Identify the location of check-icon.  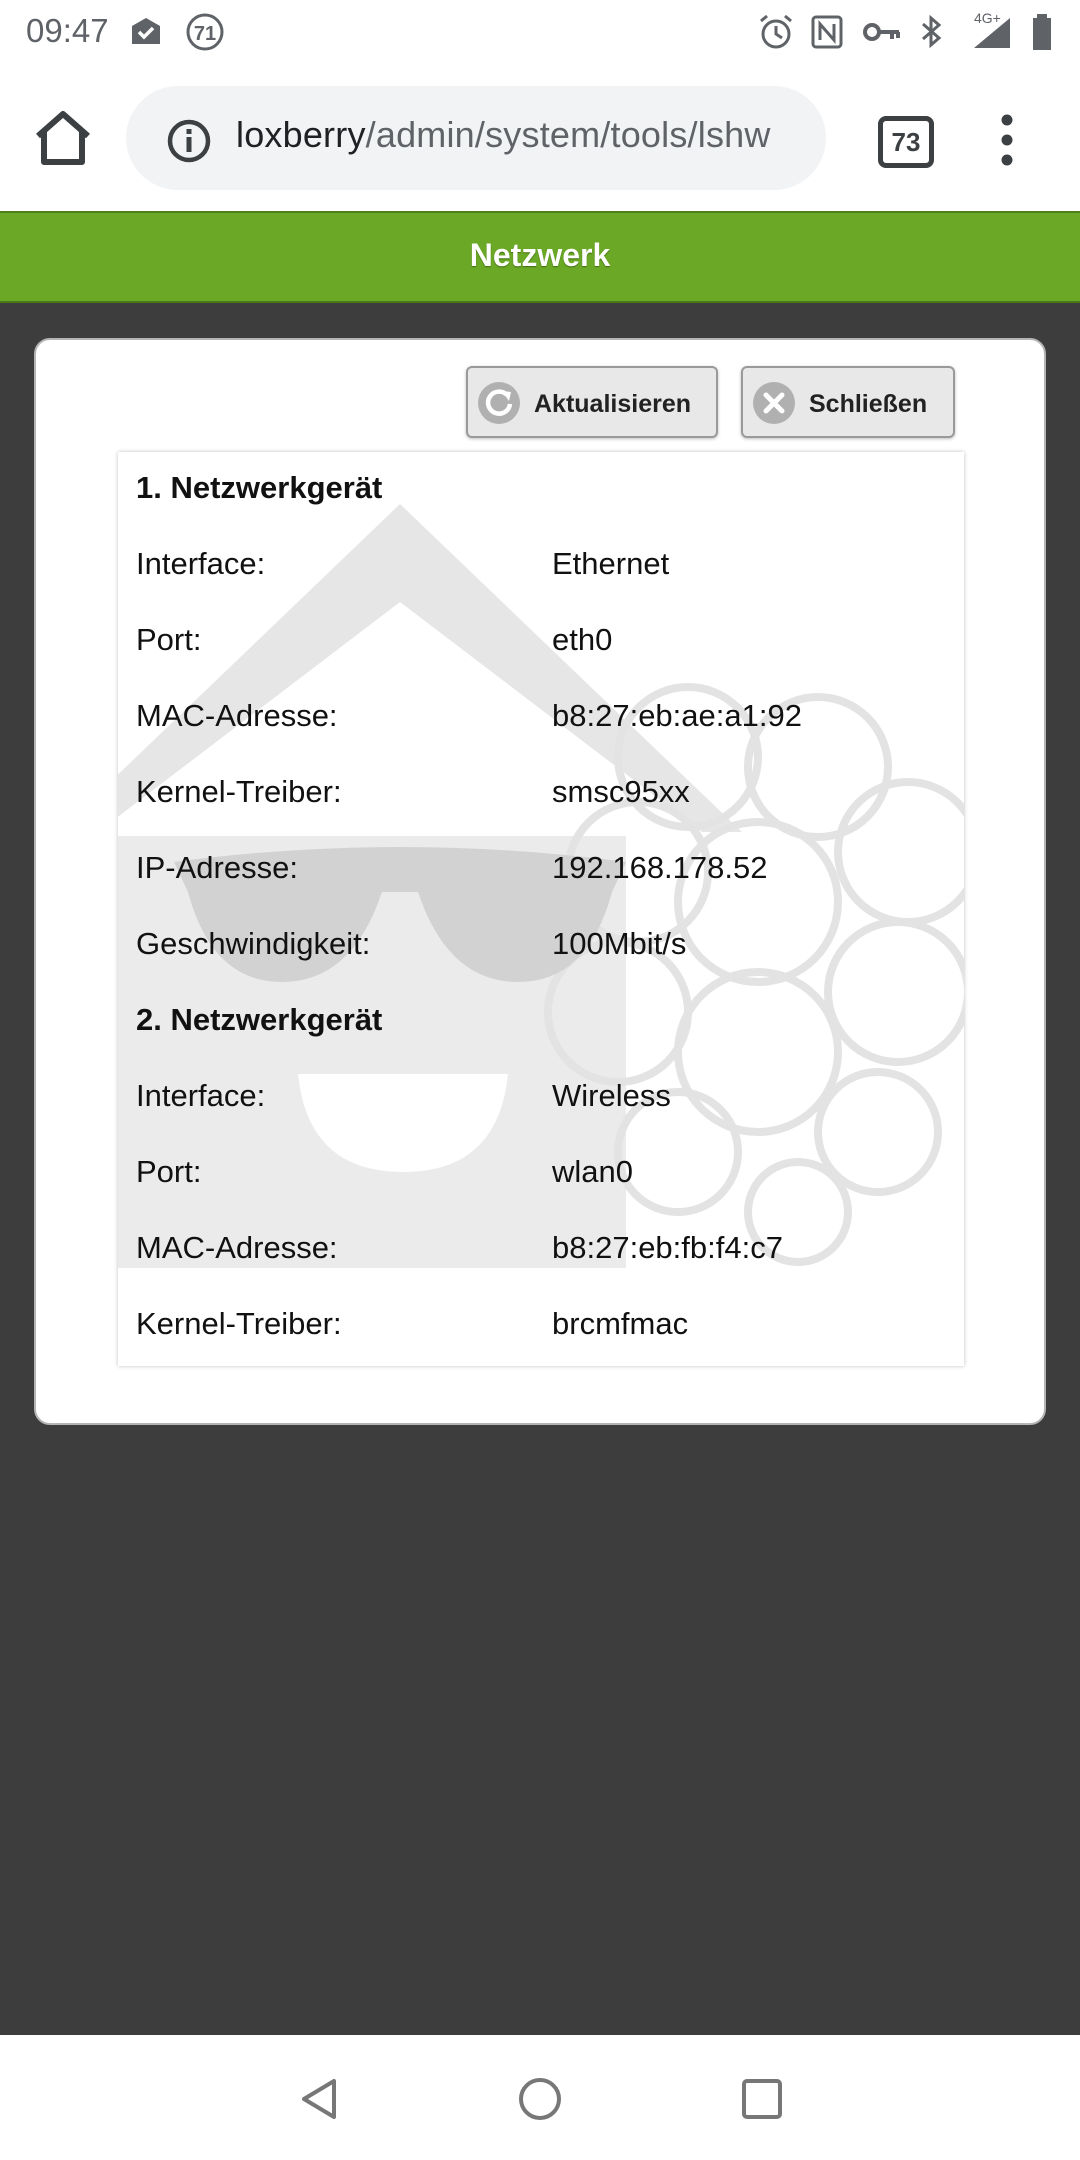
(146, 31).